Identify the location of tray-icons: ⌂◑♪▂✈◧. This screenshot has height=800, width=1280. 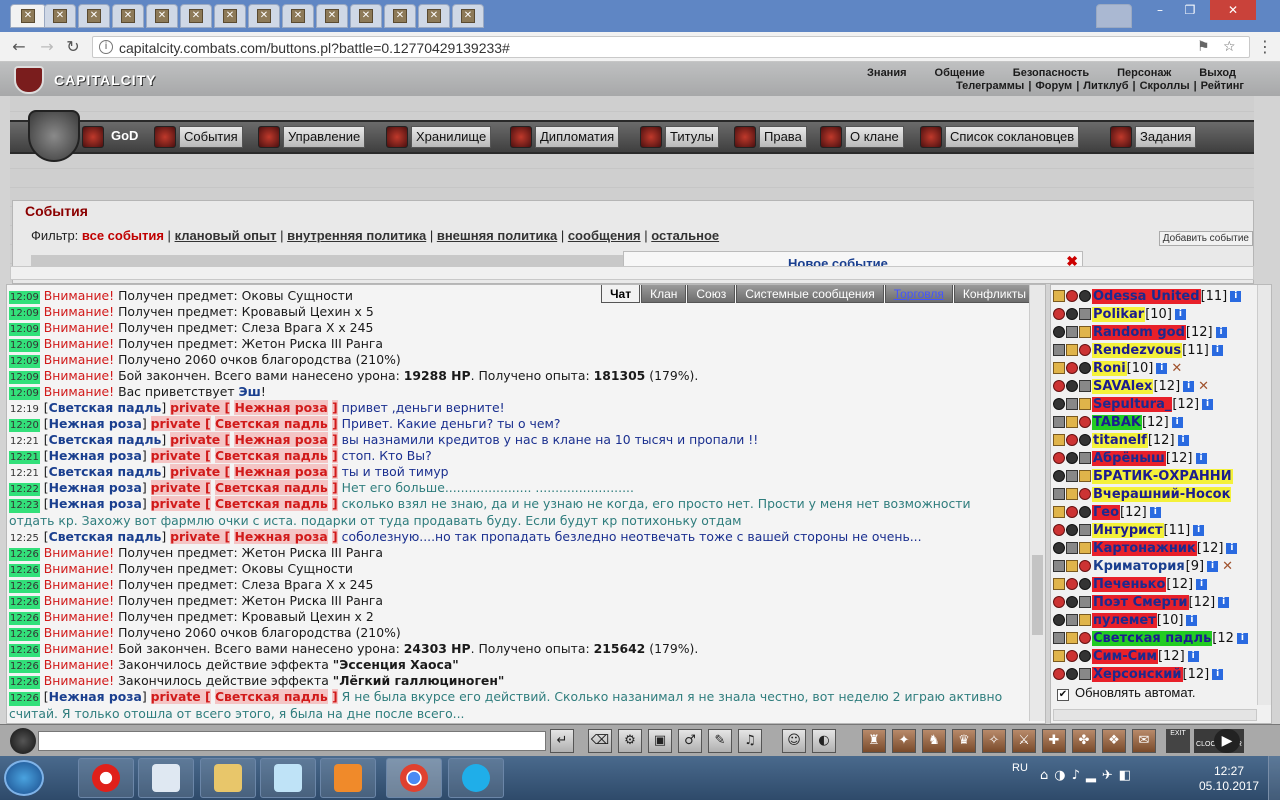
(1088, 775).